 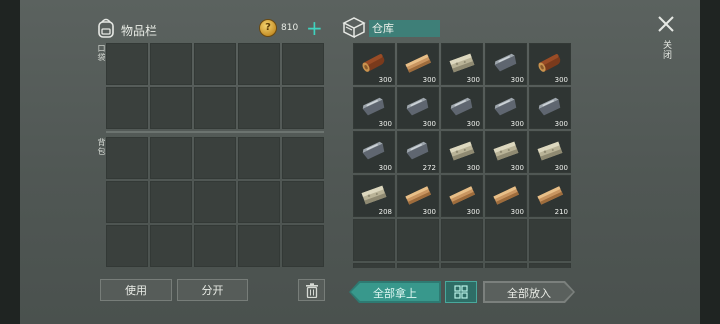 I want to click on add-coins-button: +, so click(x=314, y=28).